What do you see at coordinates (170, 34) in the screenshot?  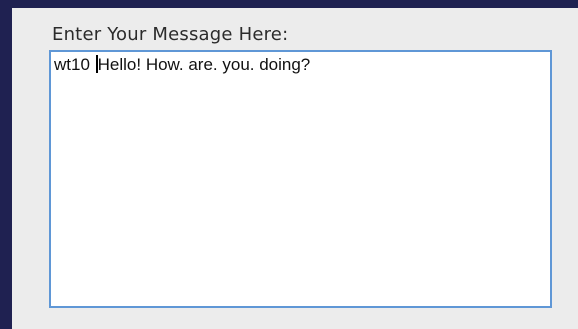 I see `message-label: Enter Your Message Here:` at bounding box center [170, 34].